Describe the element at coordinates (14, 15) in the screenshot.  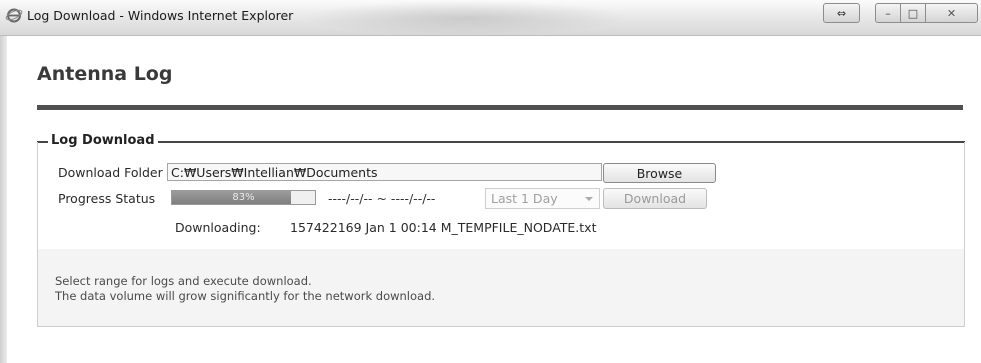
I see `ie-icon` at that location.